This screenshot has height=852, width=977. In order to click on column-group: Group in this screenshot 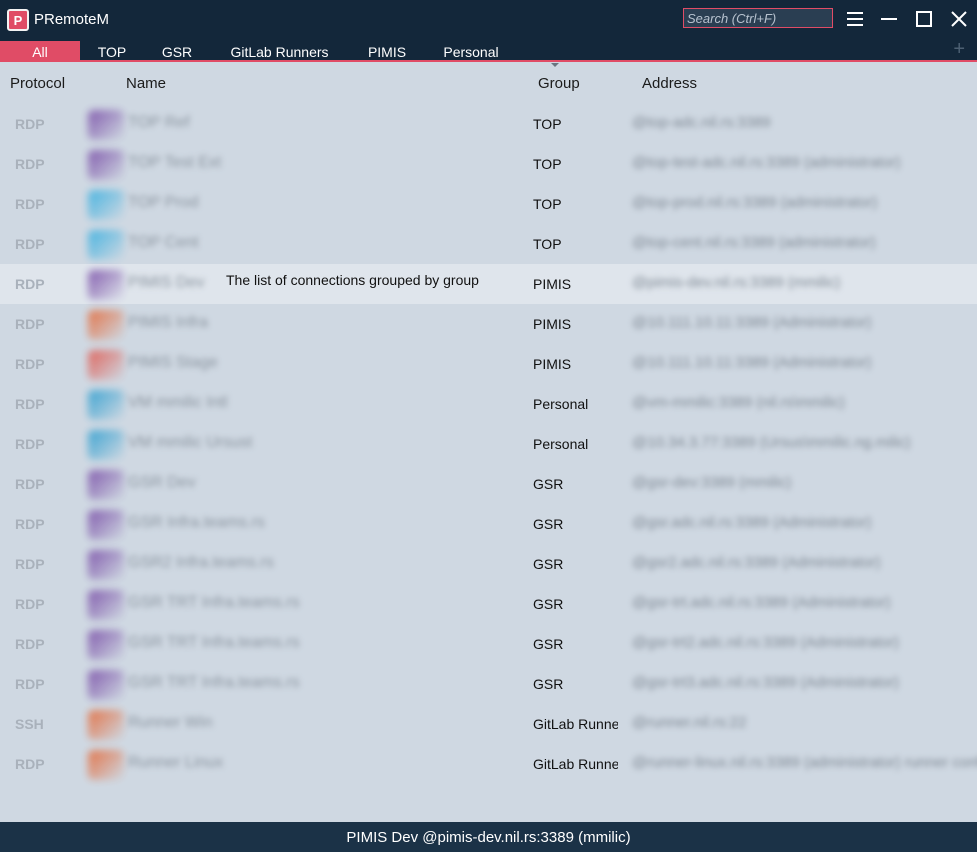, I will do `click(559, 83)`.